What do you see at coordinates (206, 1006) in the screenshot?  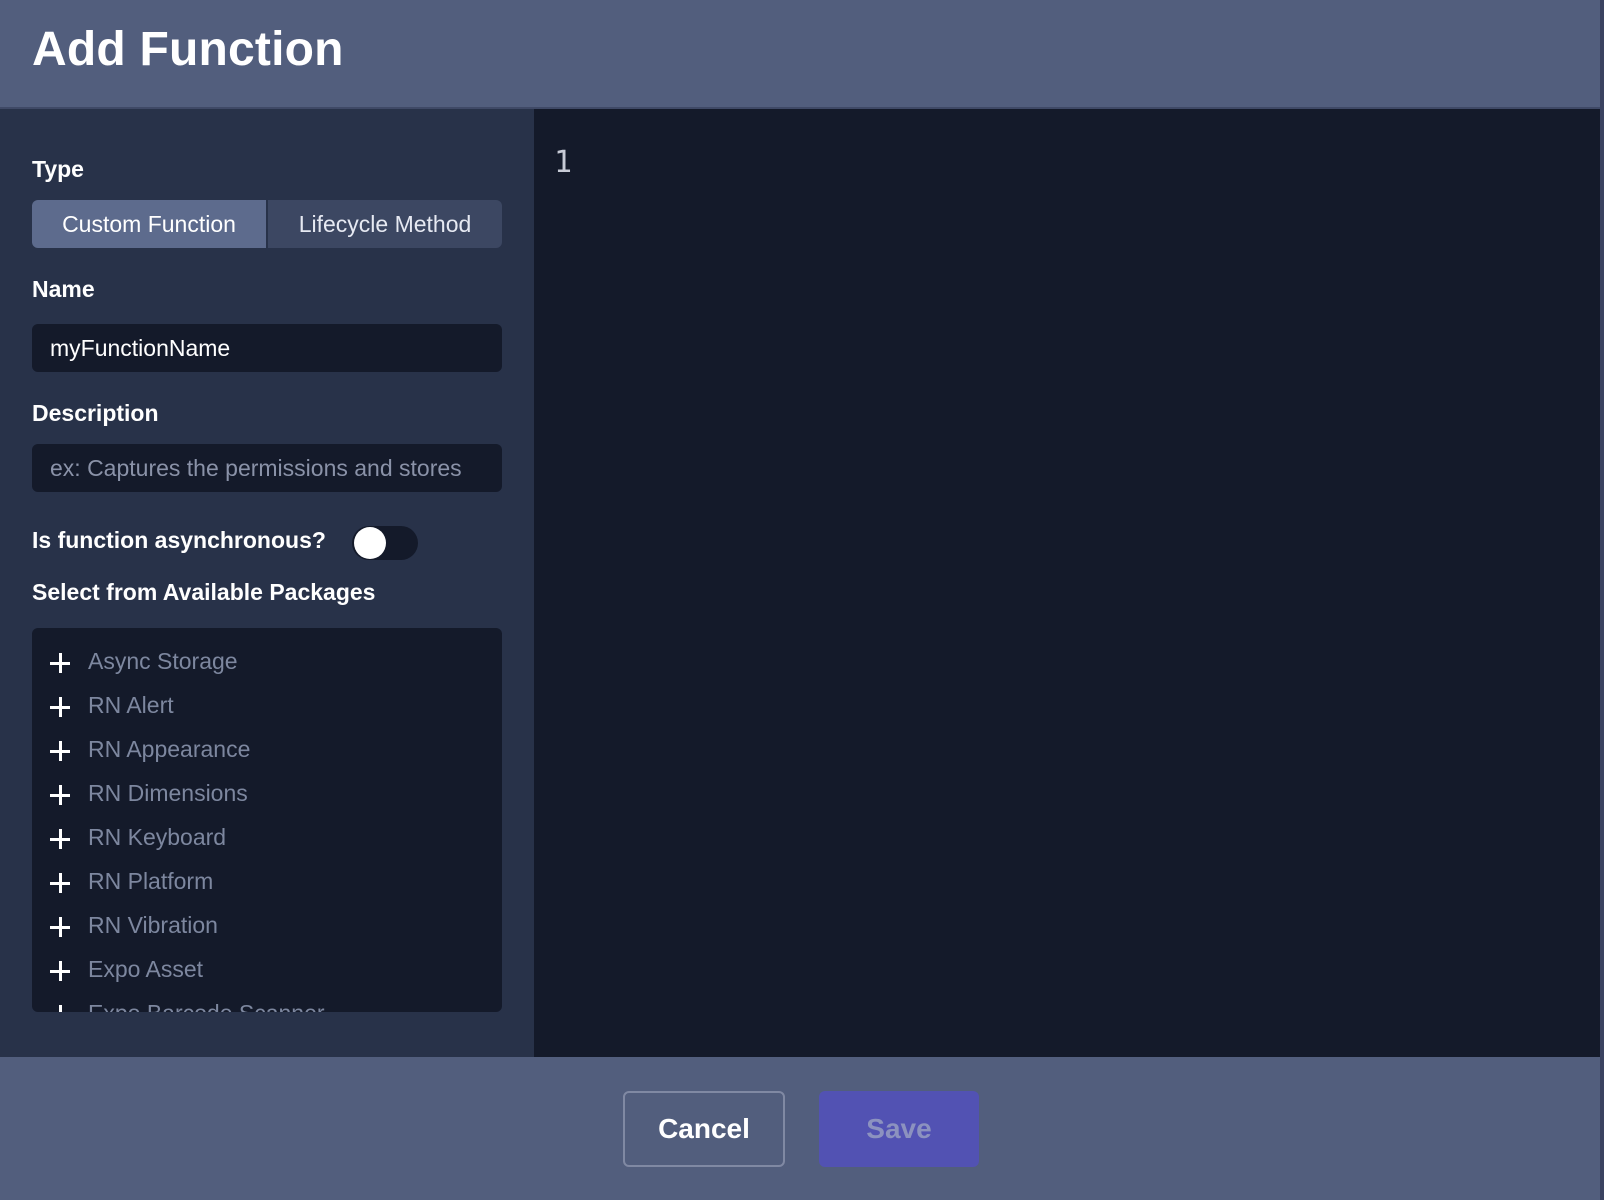 I see `package-label: Expo Barcode Scanner` at bounding box center [206, 1006].